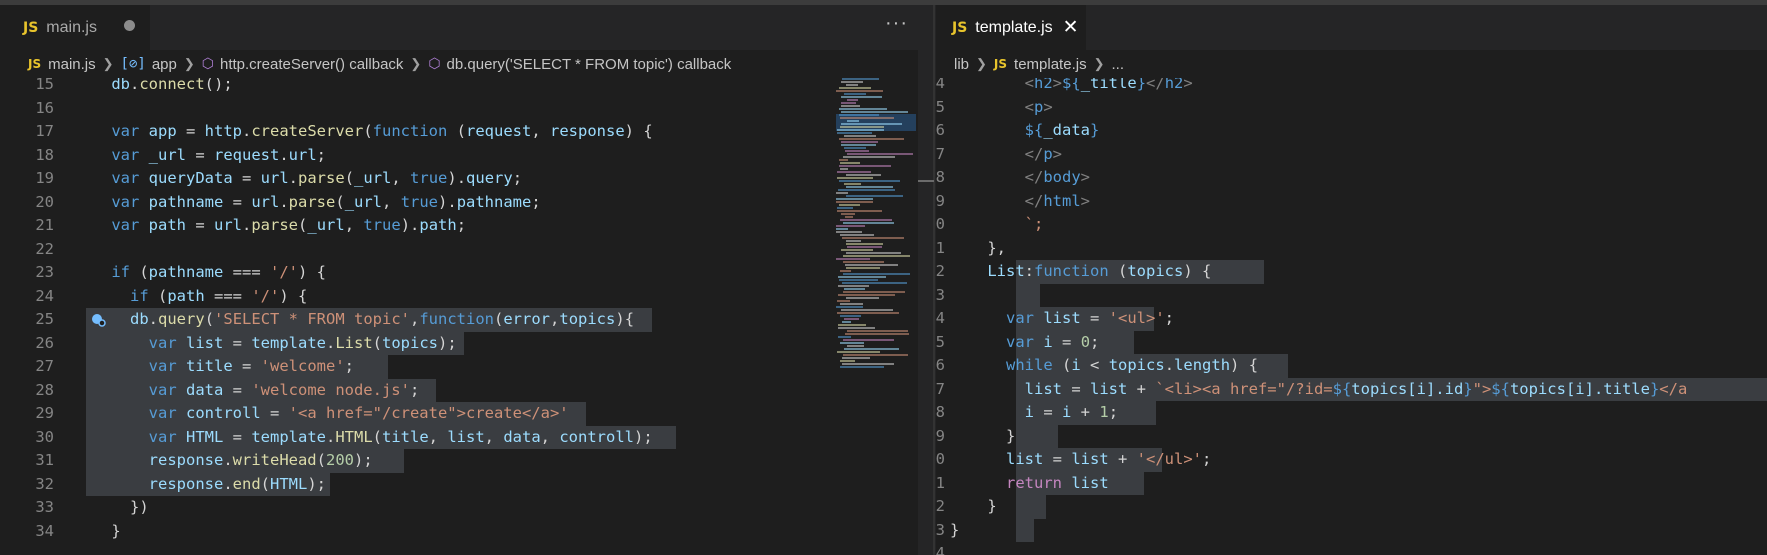  What do you see at coordinates (44, 483) in the screenshot?
I see `line-number: 32` at bounding box center [44, 483].